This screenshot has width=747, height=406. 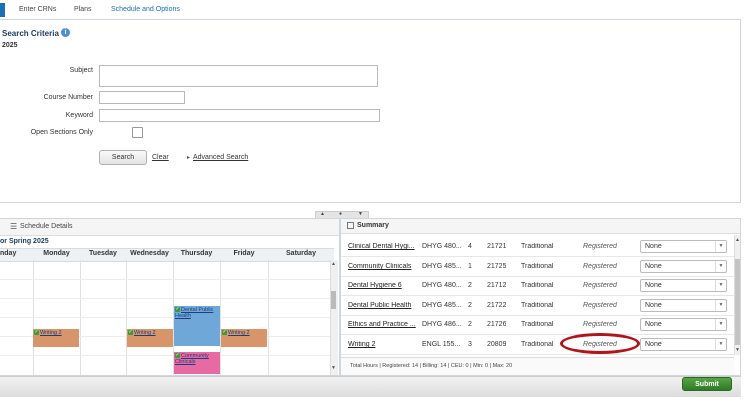 What do you see at coordinates (383, 285) in the screenshot?
I see `course-title-link: Dental Hygiene 6` at bounding box center [383, 285].